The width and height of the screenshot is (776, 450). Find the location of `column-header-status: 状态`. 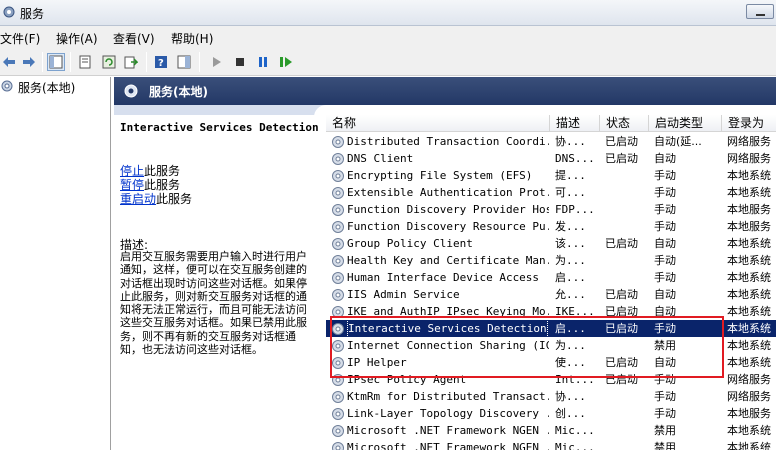

column-header-status: 状态 is located at coordinates (624, 123).